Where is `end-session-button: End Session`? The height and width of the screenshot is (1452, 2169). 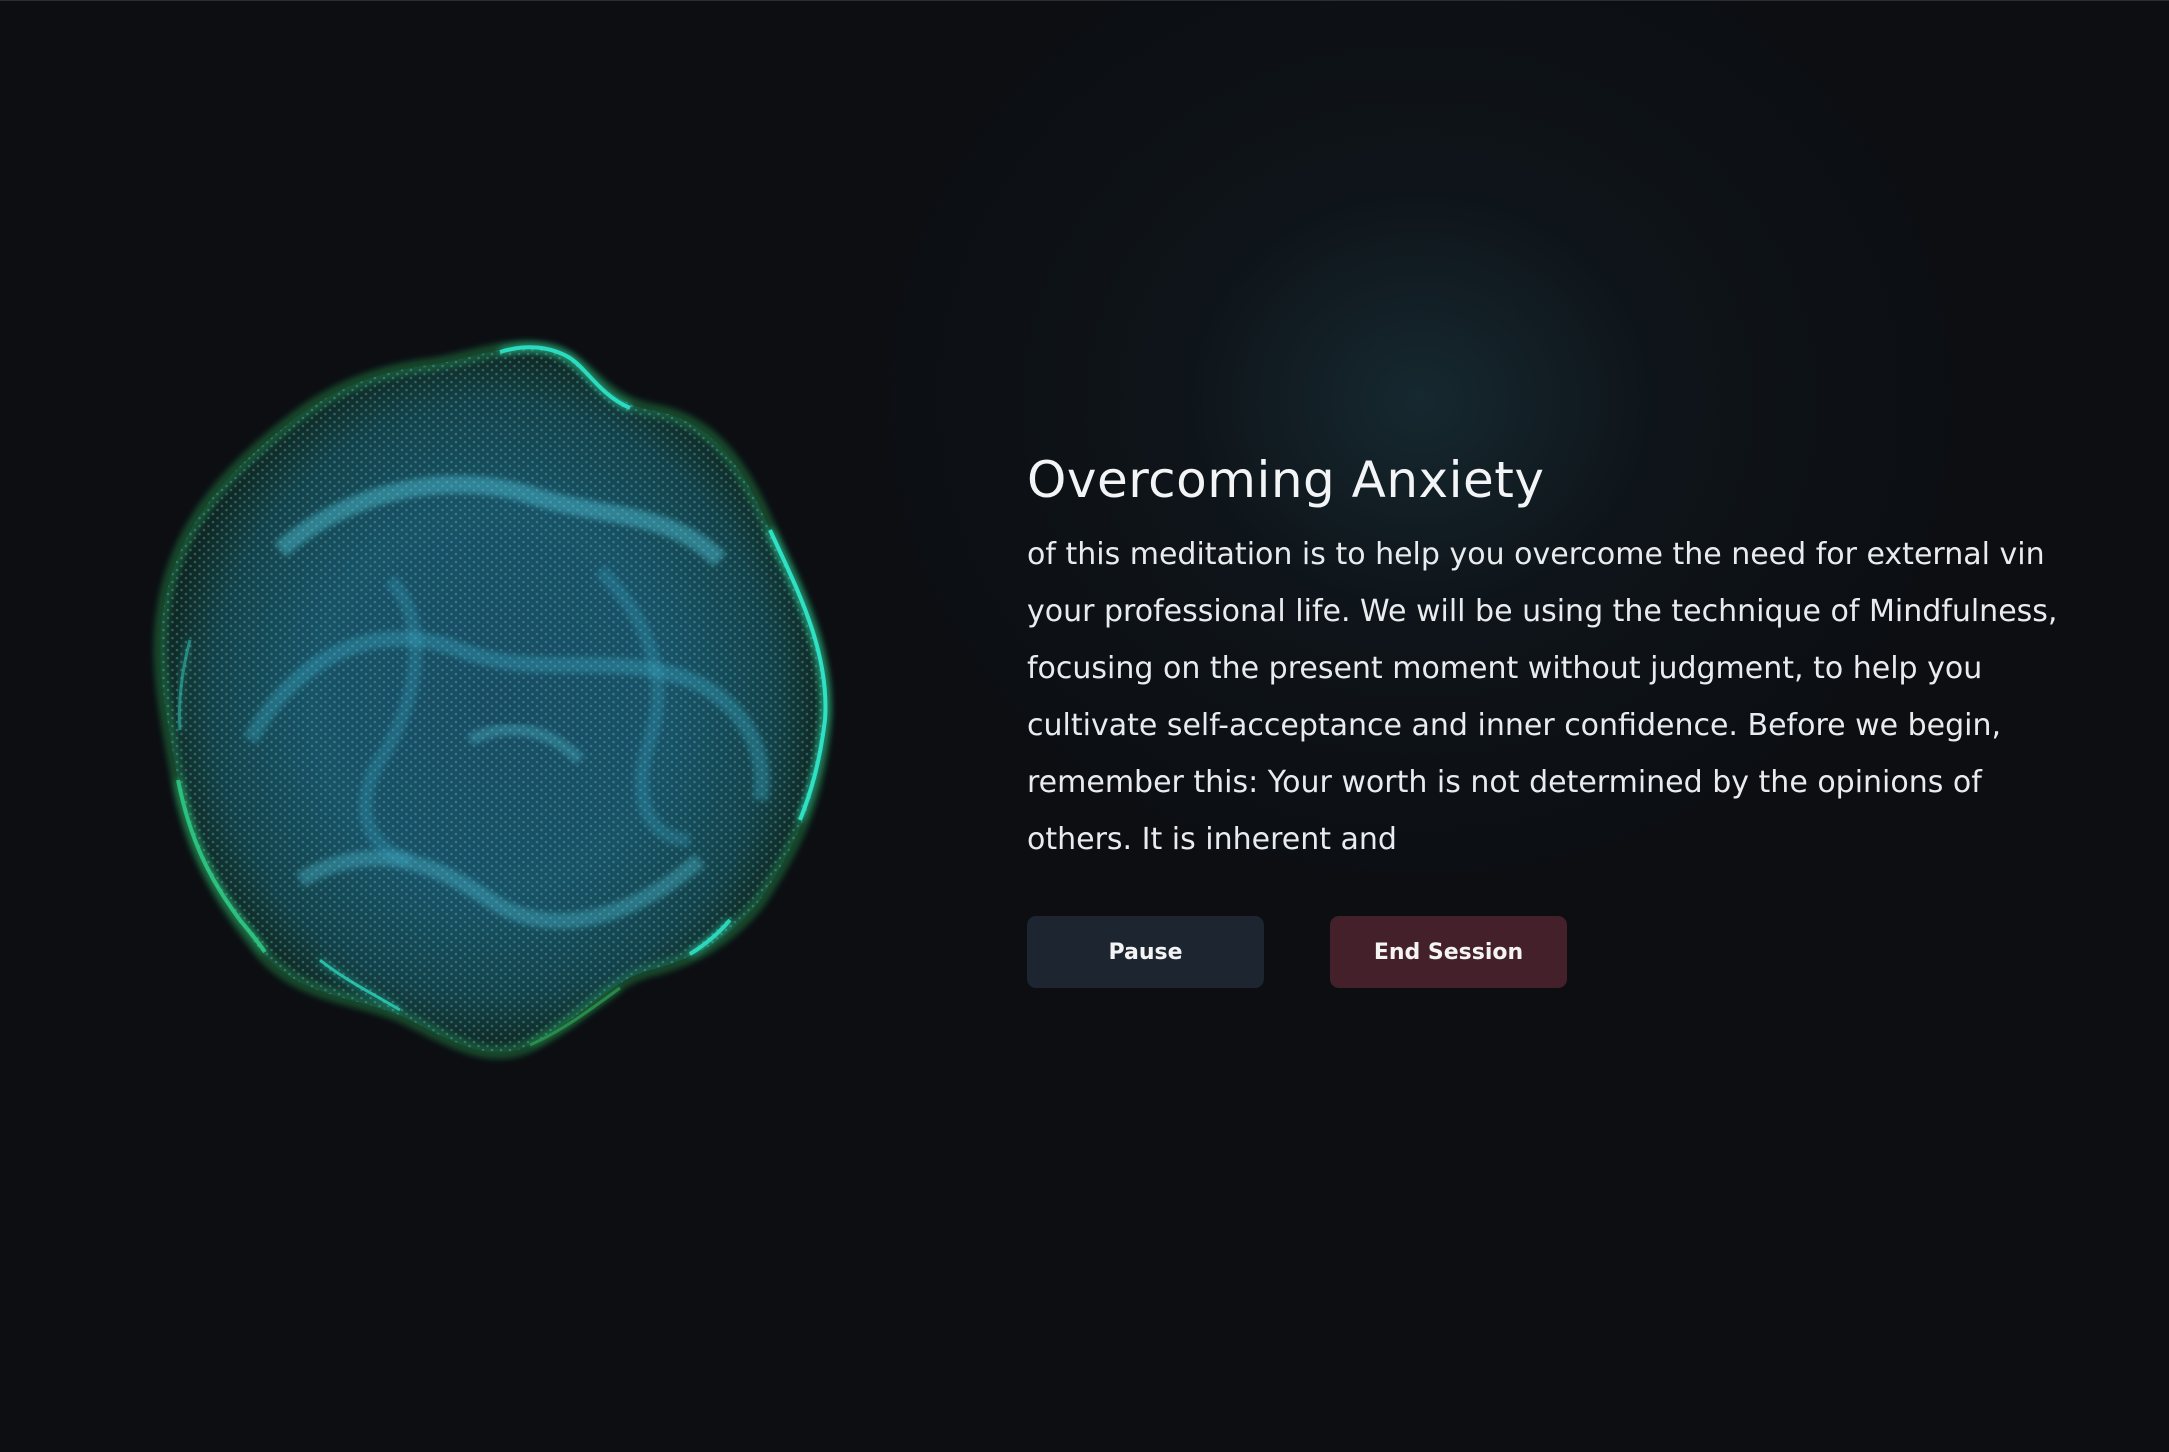 end-session-button: End Session is located at coordinates (1448, 952).